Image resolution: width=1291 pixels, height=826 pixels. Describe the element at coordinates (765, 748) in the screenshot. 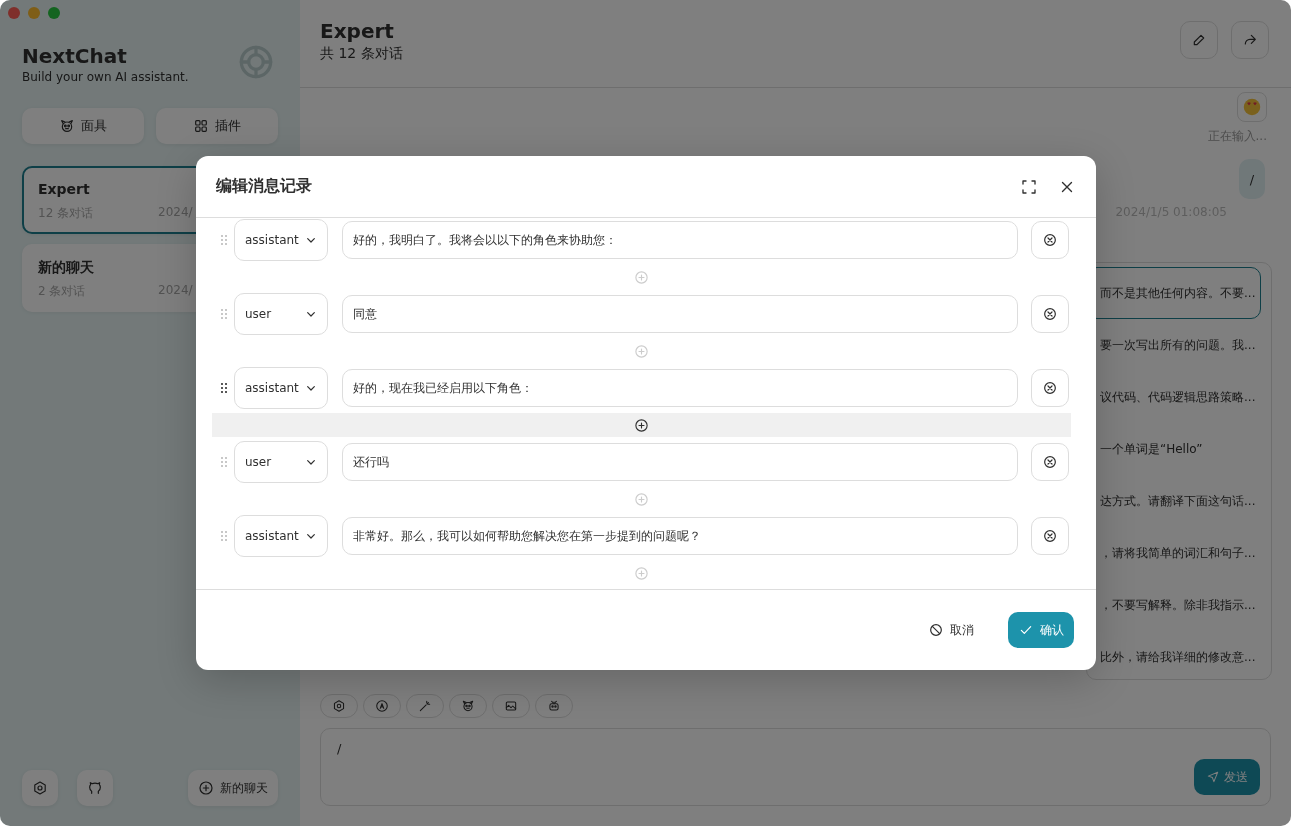

I see `chat-input-field: /` at that location.